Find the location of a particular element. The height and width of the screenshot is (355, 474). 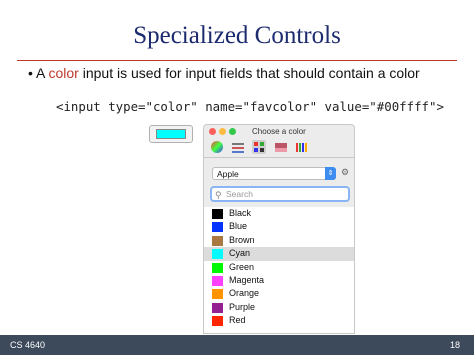

color-name: Orange is located at coordinates (244, 293).